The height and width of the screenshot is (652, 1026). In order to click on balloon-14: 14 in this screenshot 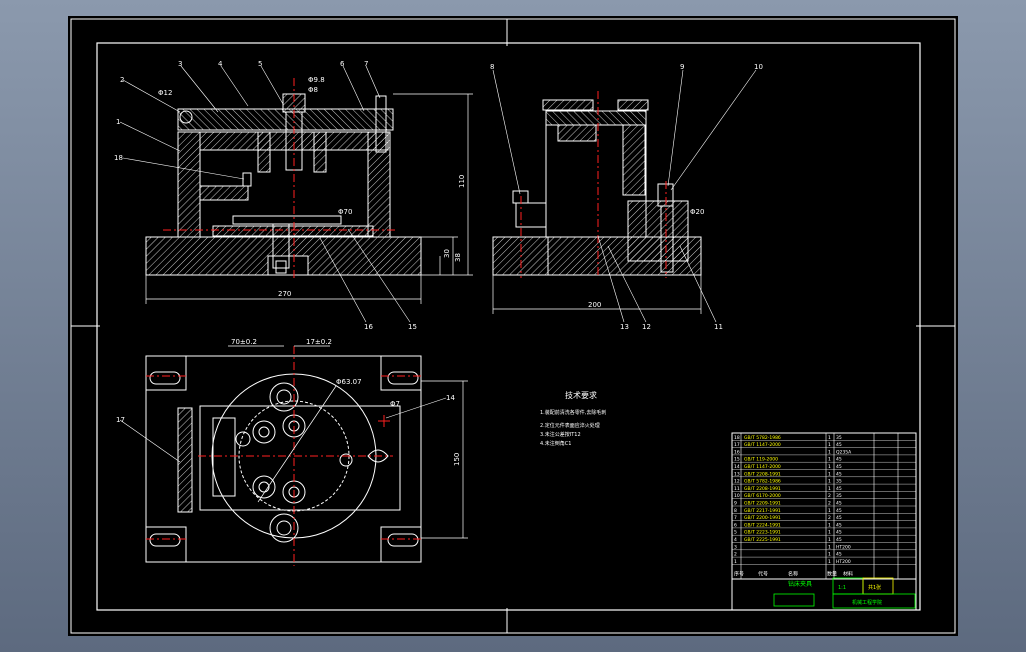, I will do `click(450, 398)`.